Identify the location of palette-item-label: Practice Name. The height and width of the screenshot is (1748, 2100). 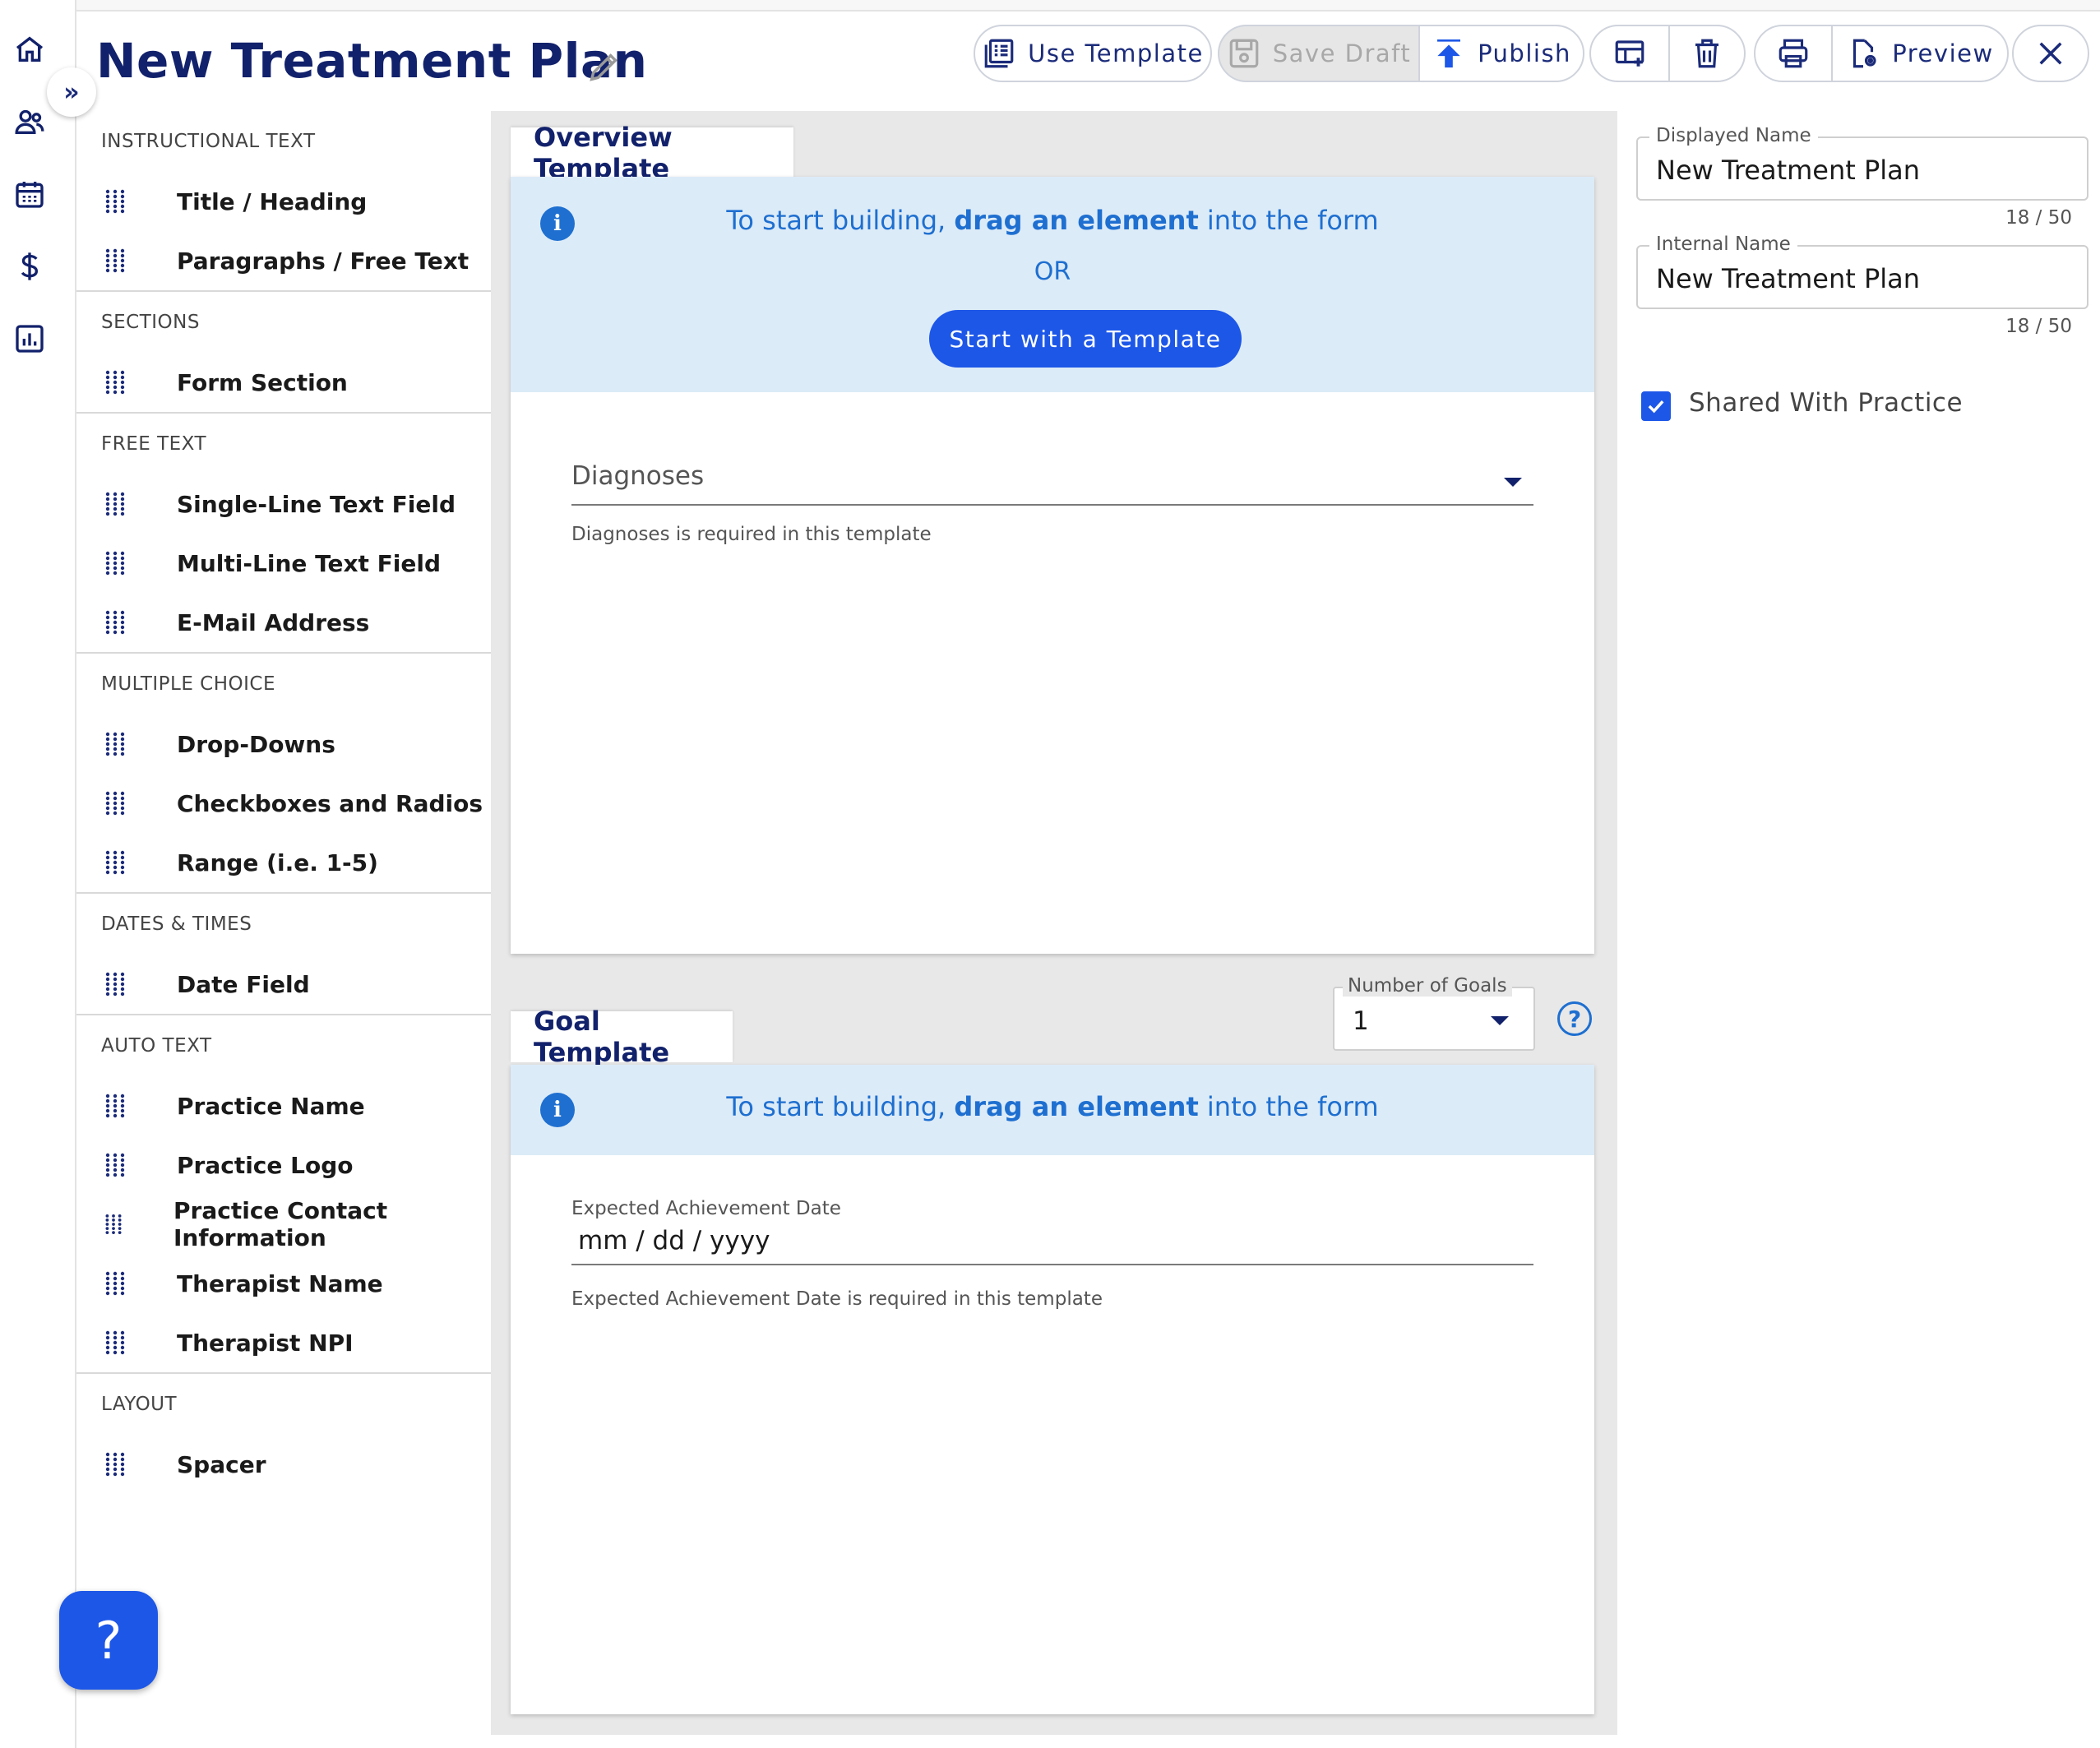
(271, 1106).